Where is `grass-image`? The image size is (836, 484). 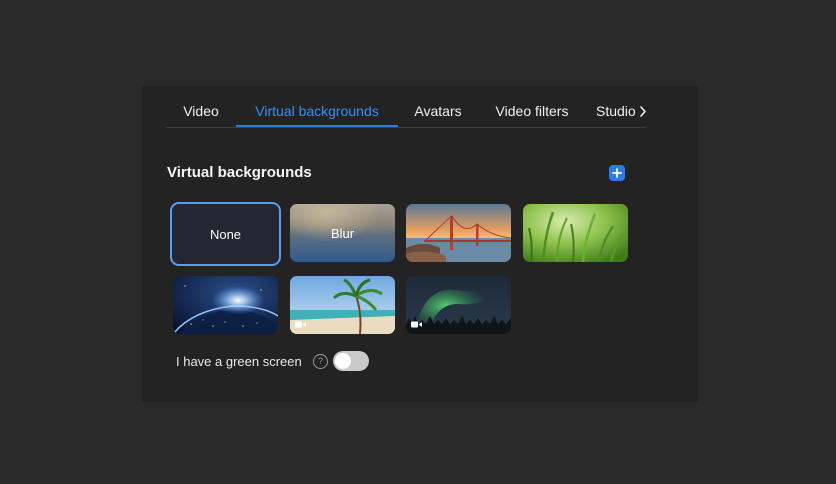 grass-image is located at coordinates (575, 233).